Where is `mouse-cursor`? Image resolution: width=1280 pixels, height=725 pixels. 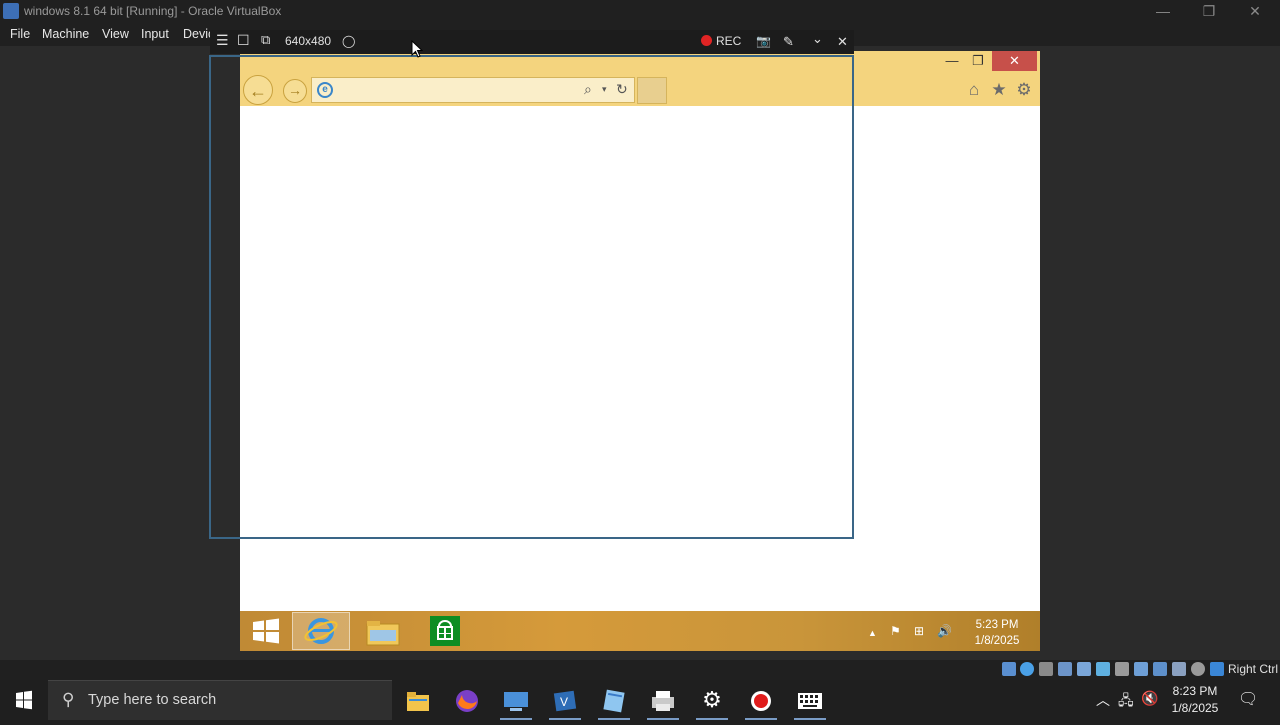
mouse-cursor is located at coordinates (417, 51).